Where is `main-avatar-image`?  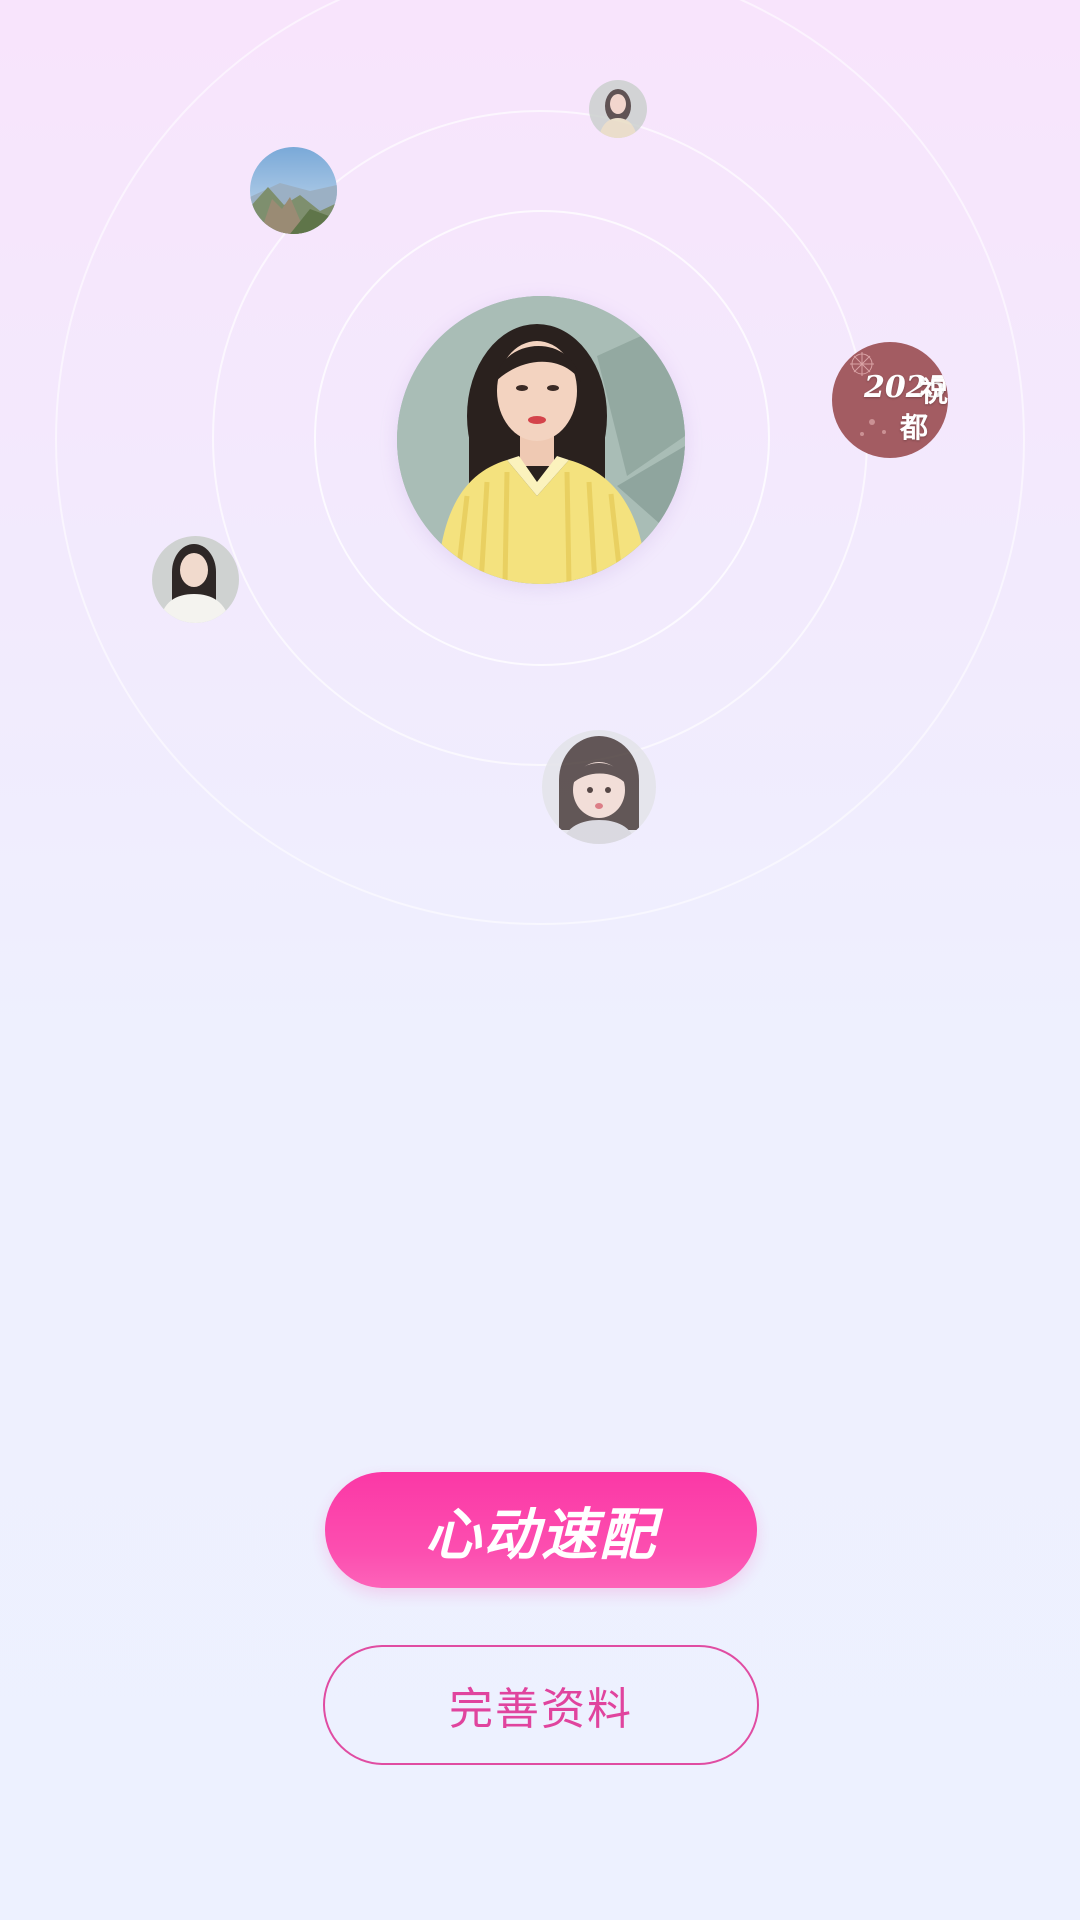
main-avatar-image is located at coordinates (541, 440).